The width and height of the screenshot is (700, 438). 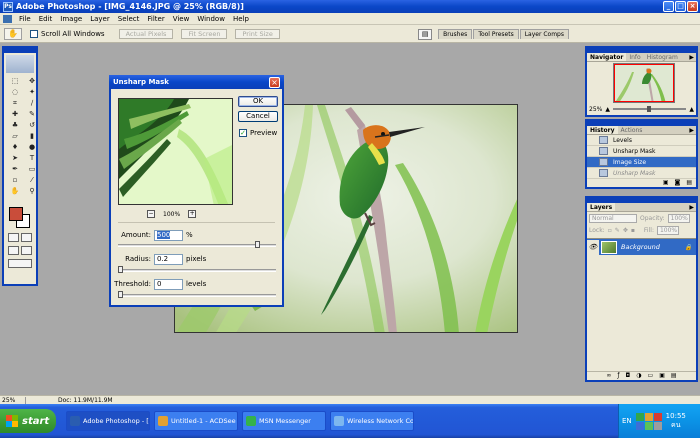 I want to click on minimize-button: _, so click(x=668, y=6).